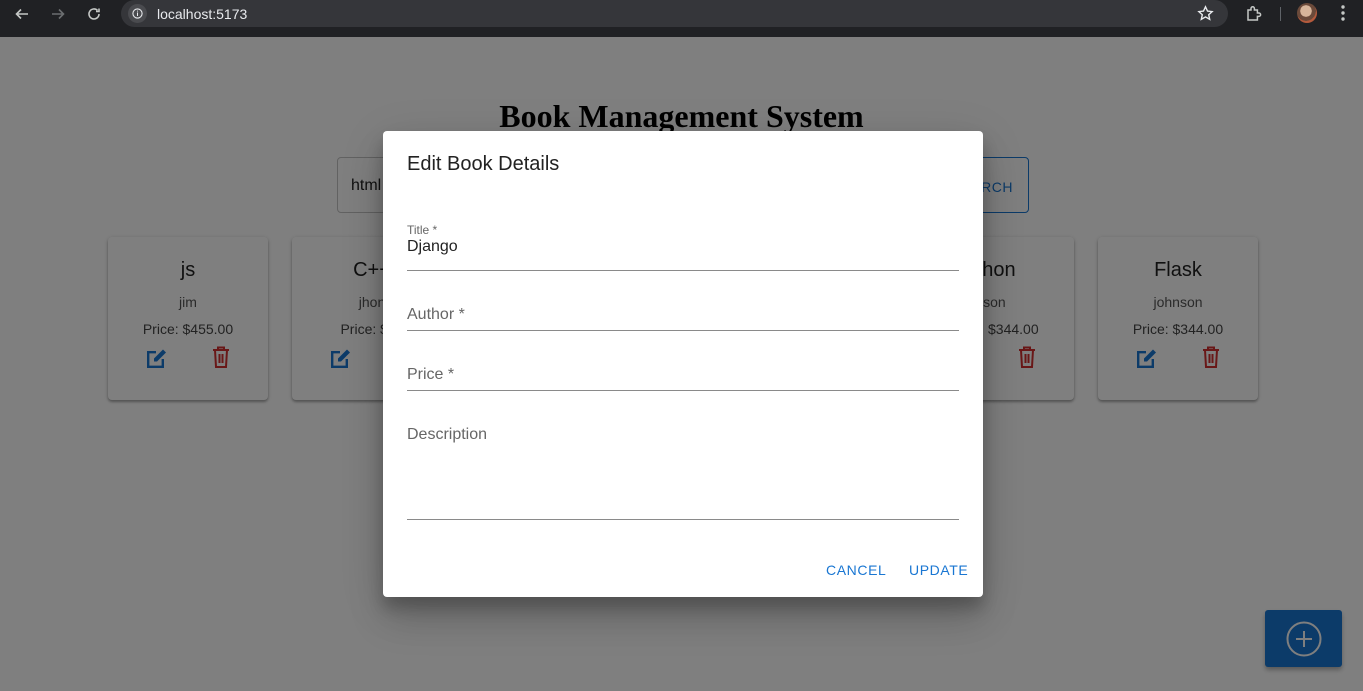 The height and width of the screenshot is (691, 1363). I want to click on browser-toolbar: localhost:5173, so click(681, 18).